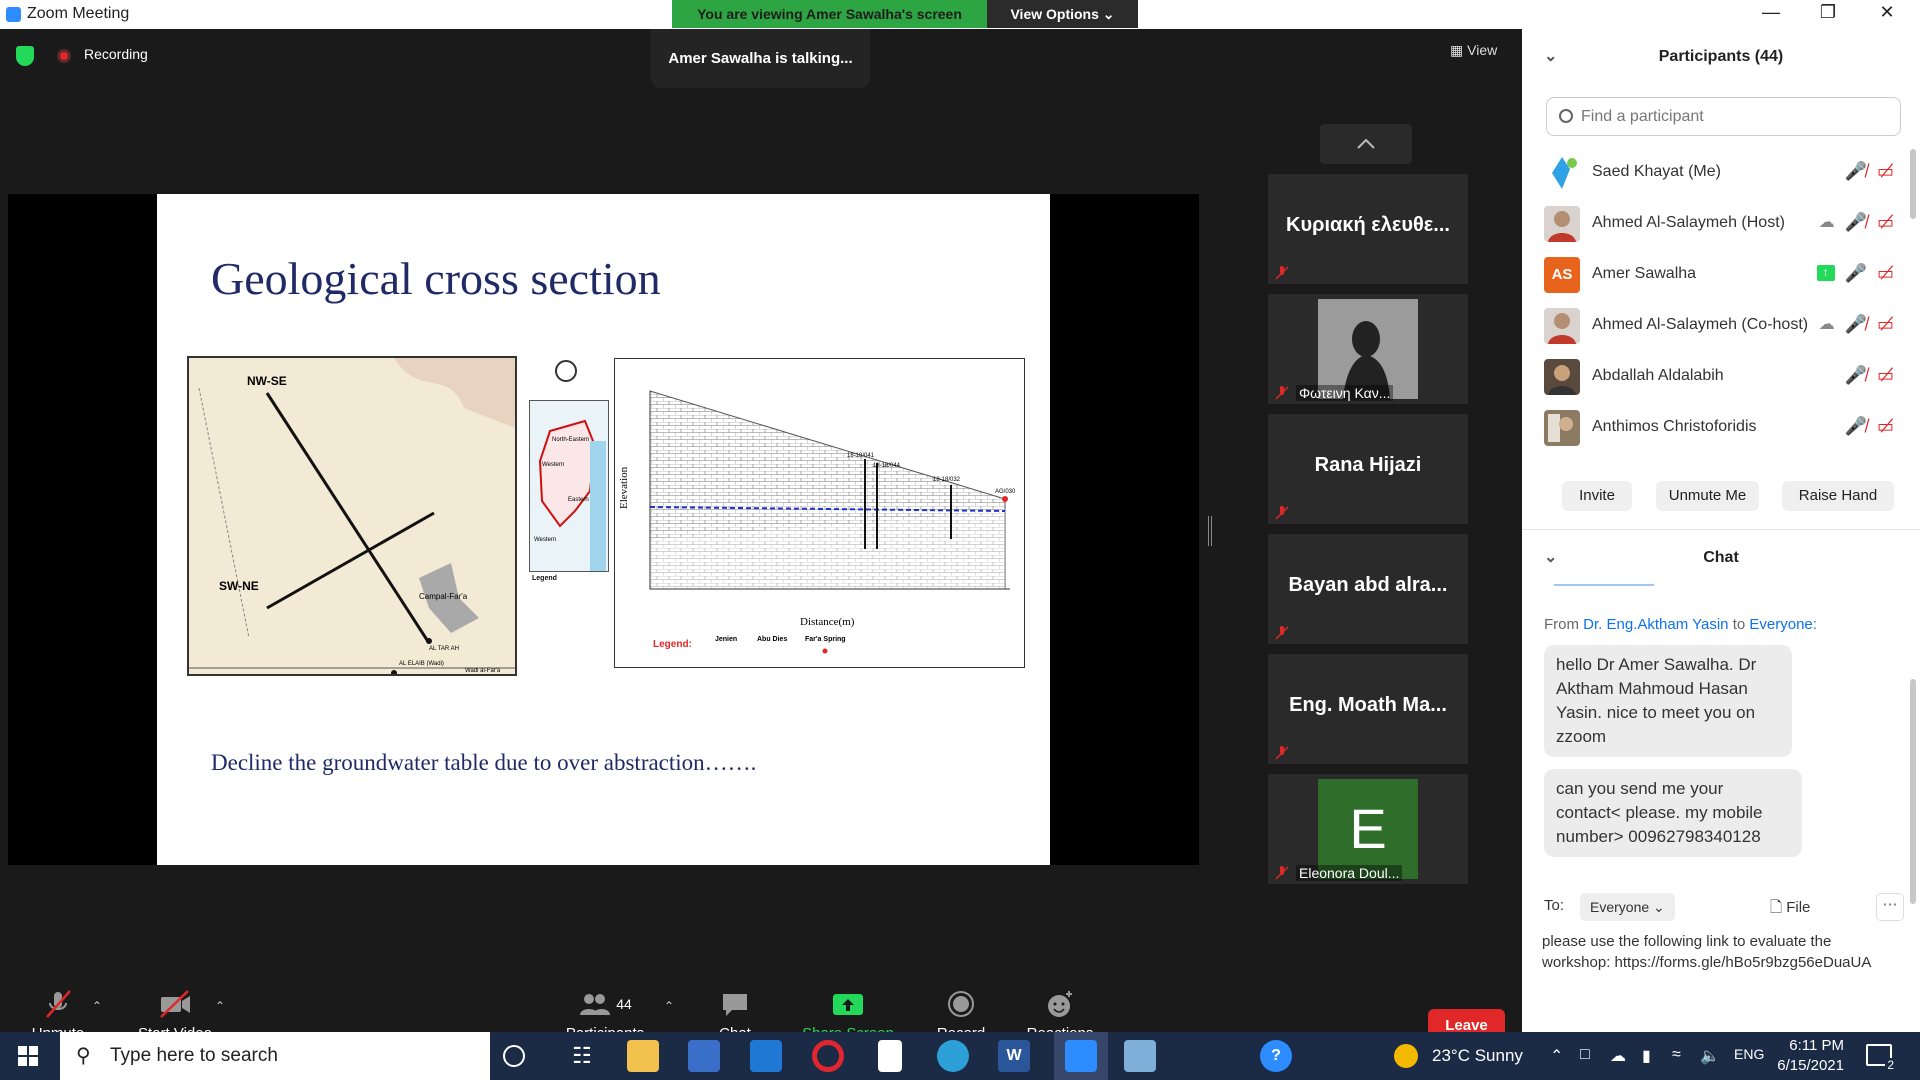 This screenshot has height=1080, width=1920. I want to click on inset-label-w2: Western, so click(545, 540).